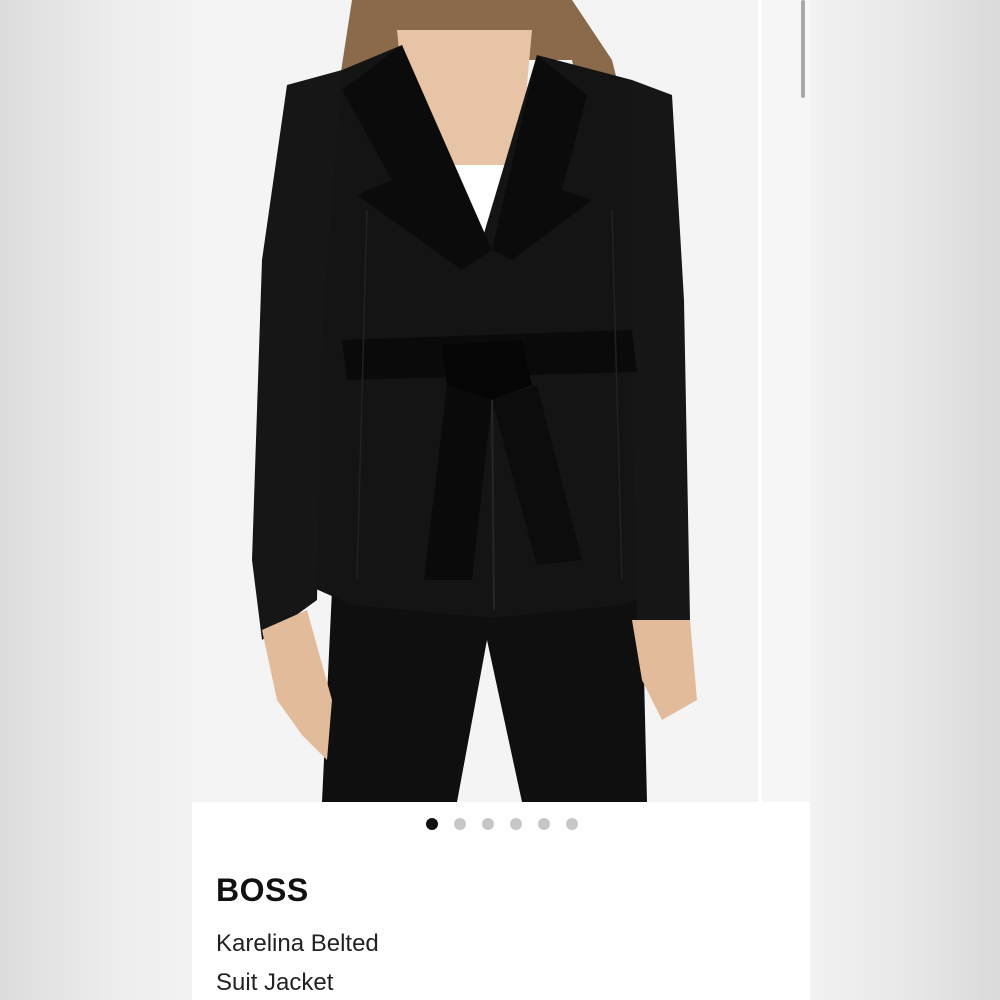 This screenshot has height=1000, width=1000. Describe the element at coordinates (501, 824) in the screenshot. I see `image-carousel-indicator` at that location.